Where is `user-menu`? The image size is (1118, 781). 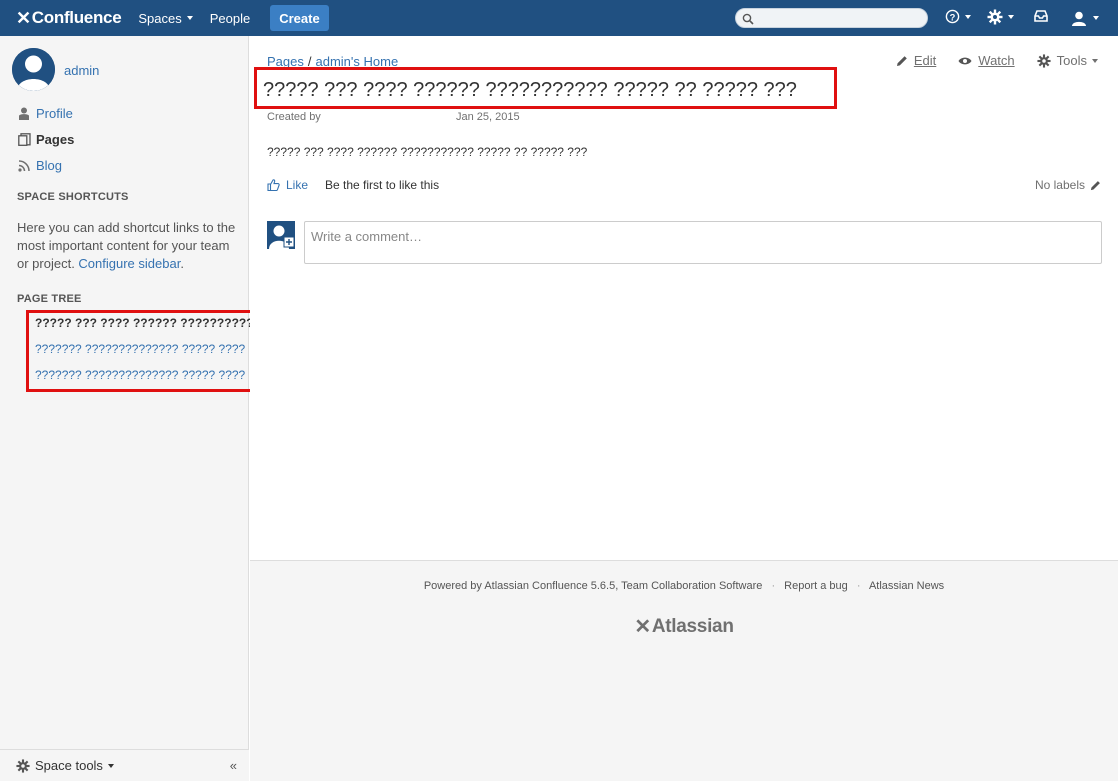 user-menu is located at coordinates (1084, 18).